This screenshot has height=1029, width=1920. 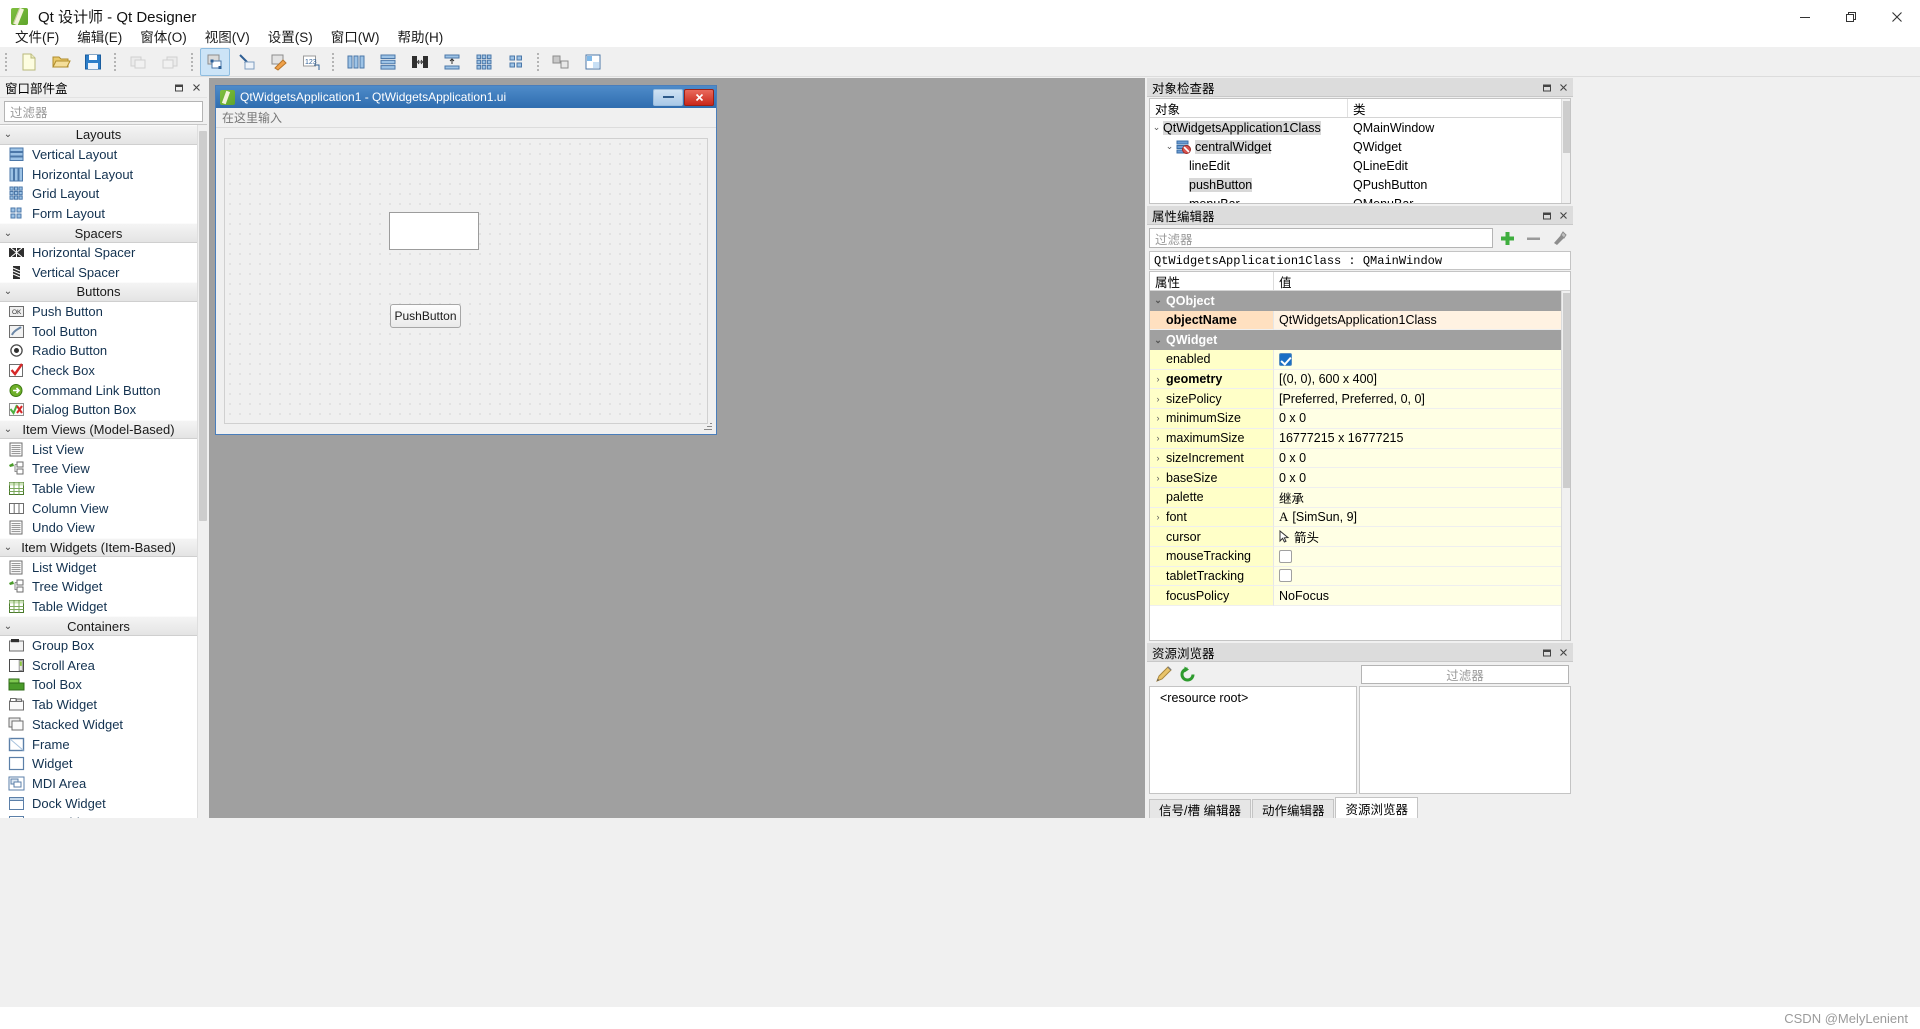 What do you see at coordinates (290, 36) in the screenshot?
I see `menu-settings: 设置(S)` at bounding box center [290, 36].